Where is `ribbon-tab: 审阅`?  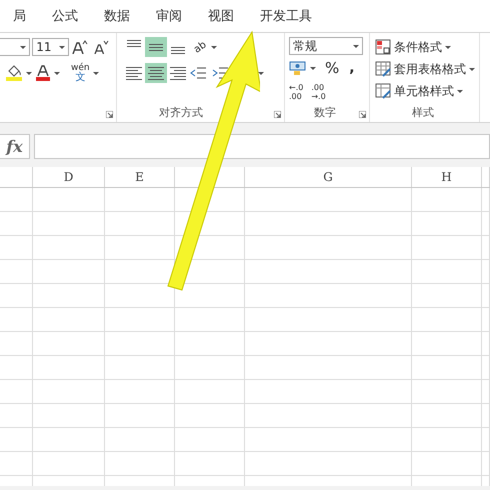
ribbon-tab: 审阅 is located at coordinates (169, 16).